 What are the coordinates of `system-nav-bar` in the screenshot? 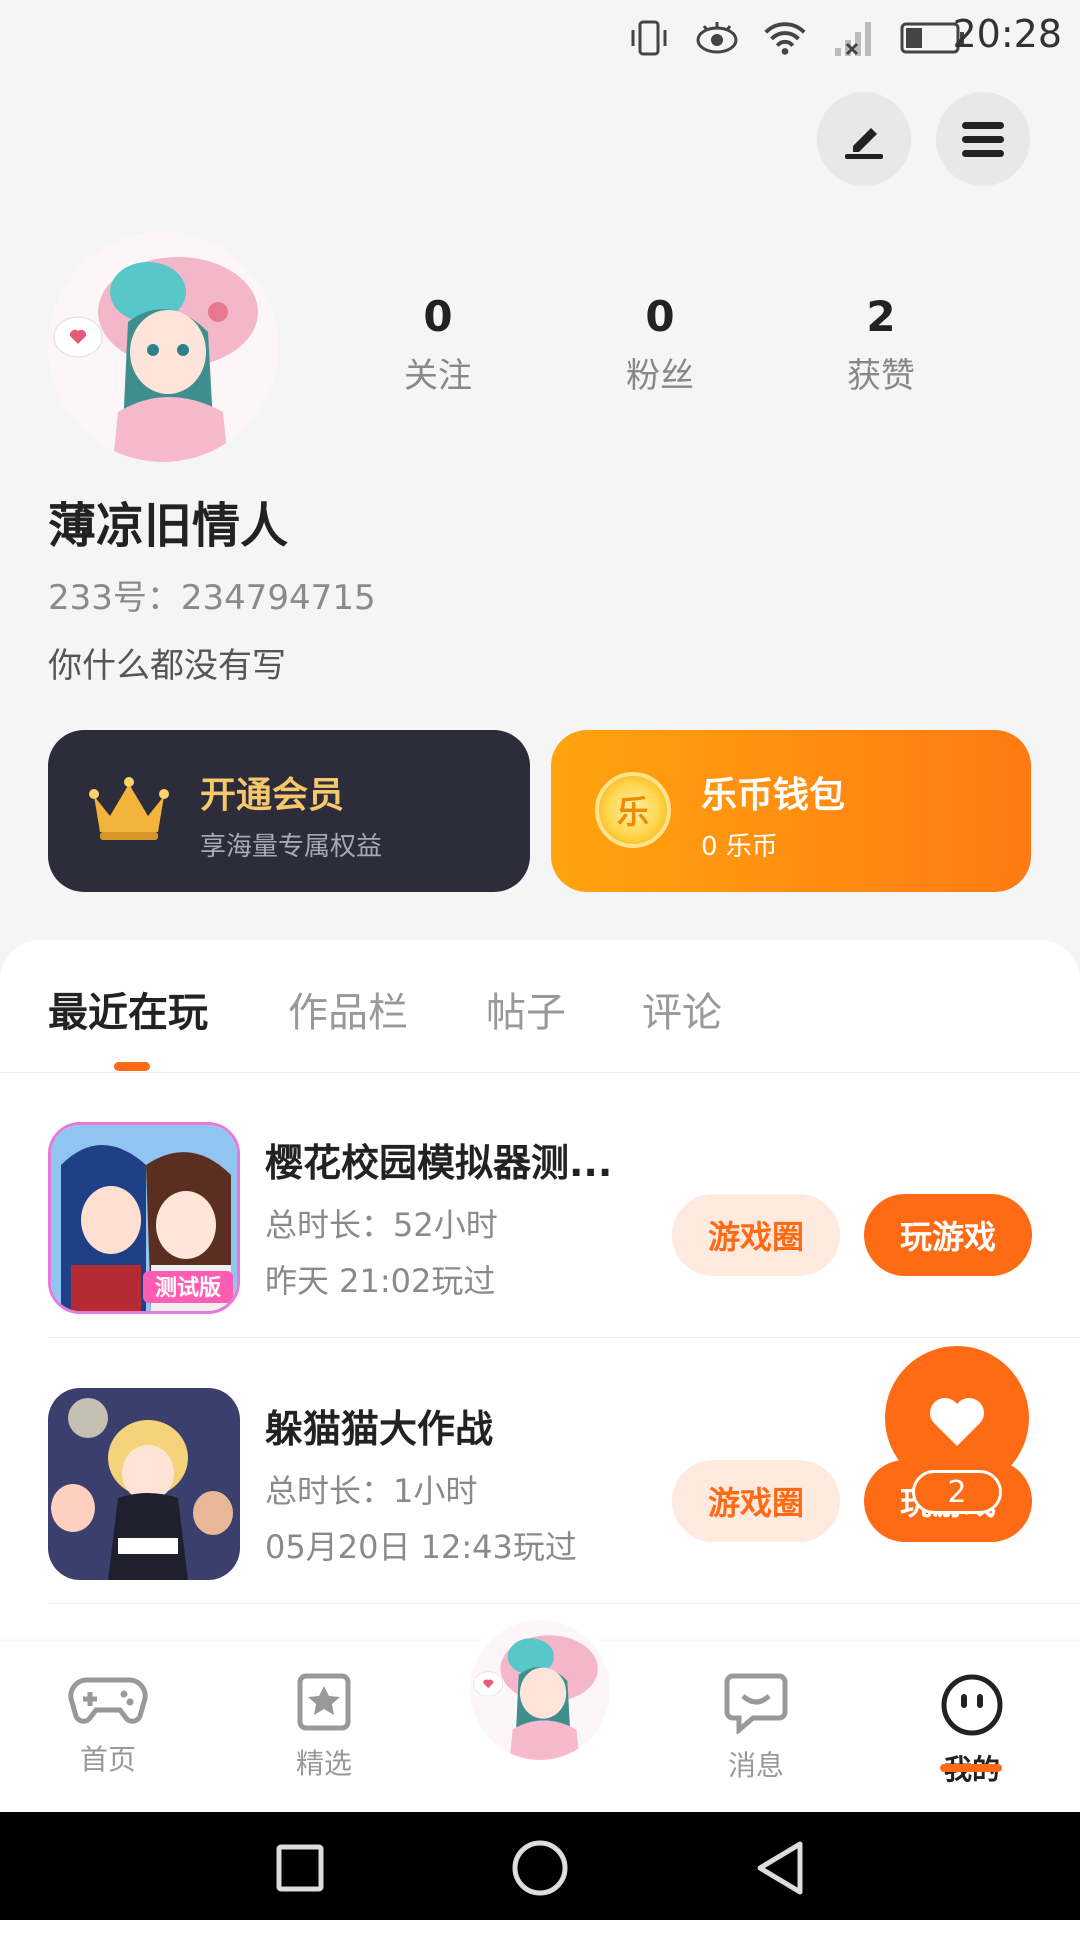 It's located at (540, 1866).